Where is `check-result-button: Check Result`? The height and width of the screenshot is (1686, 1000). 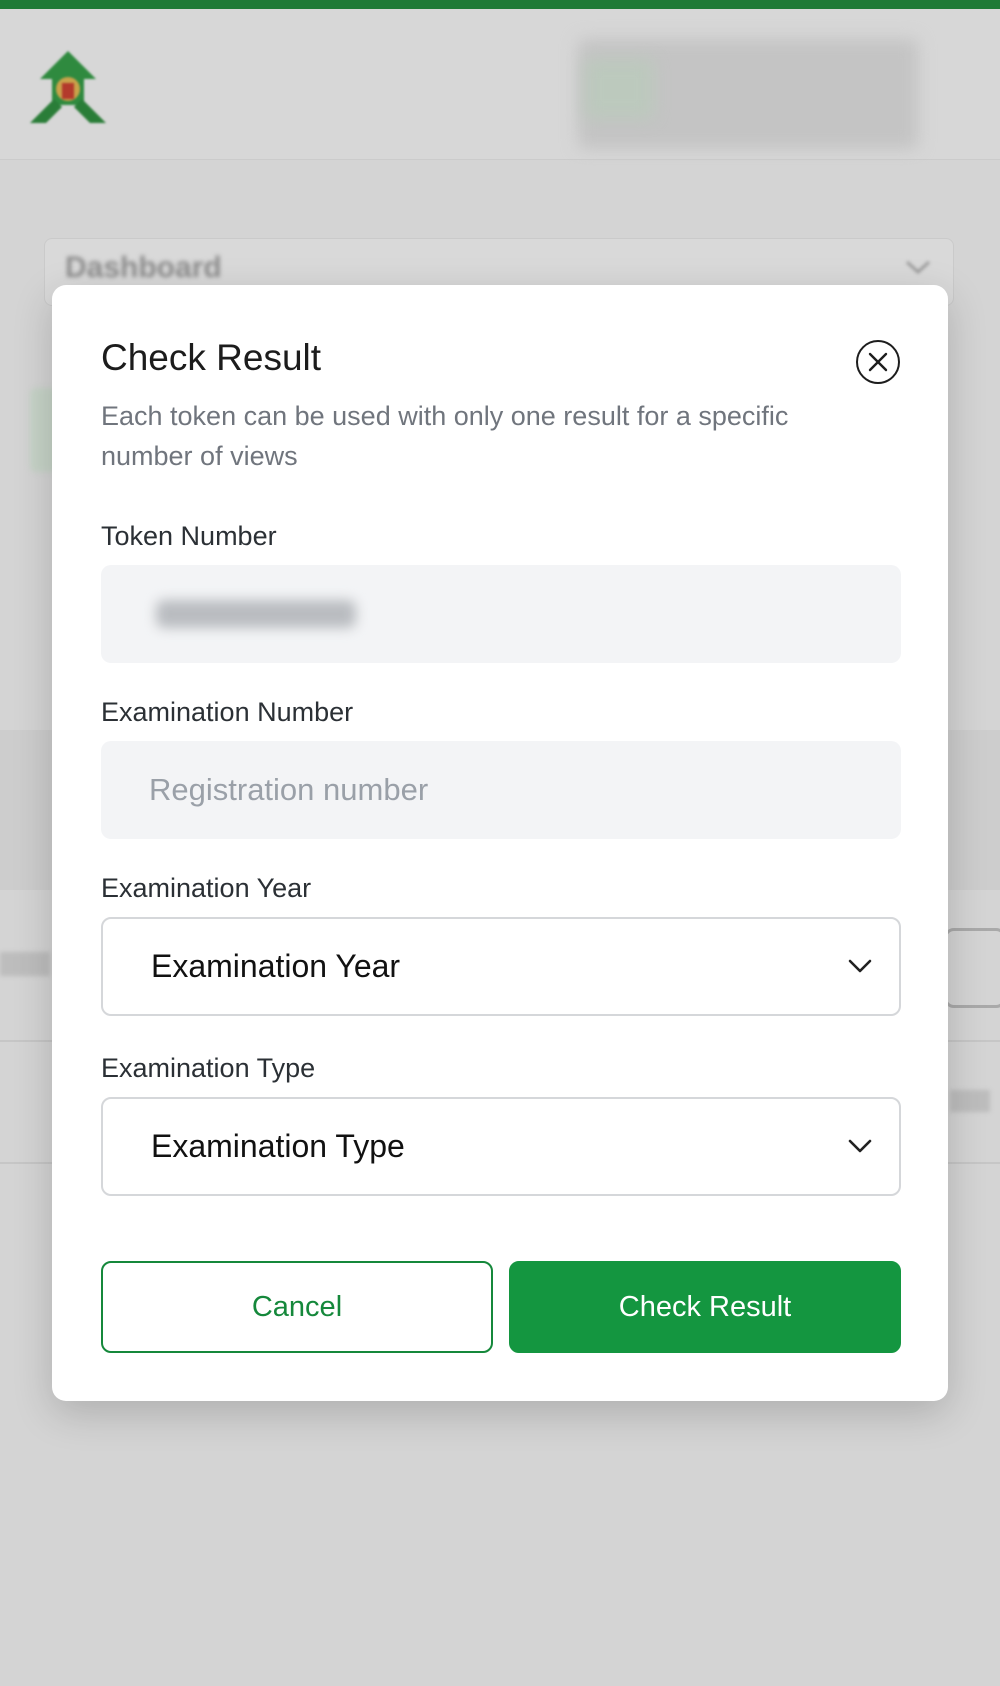
check-result-button: Check Result is located at coordinates (705, 1307).